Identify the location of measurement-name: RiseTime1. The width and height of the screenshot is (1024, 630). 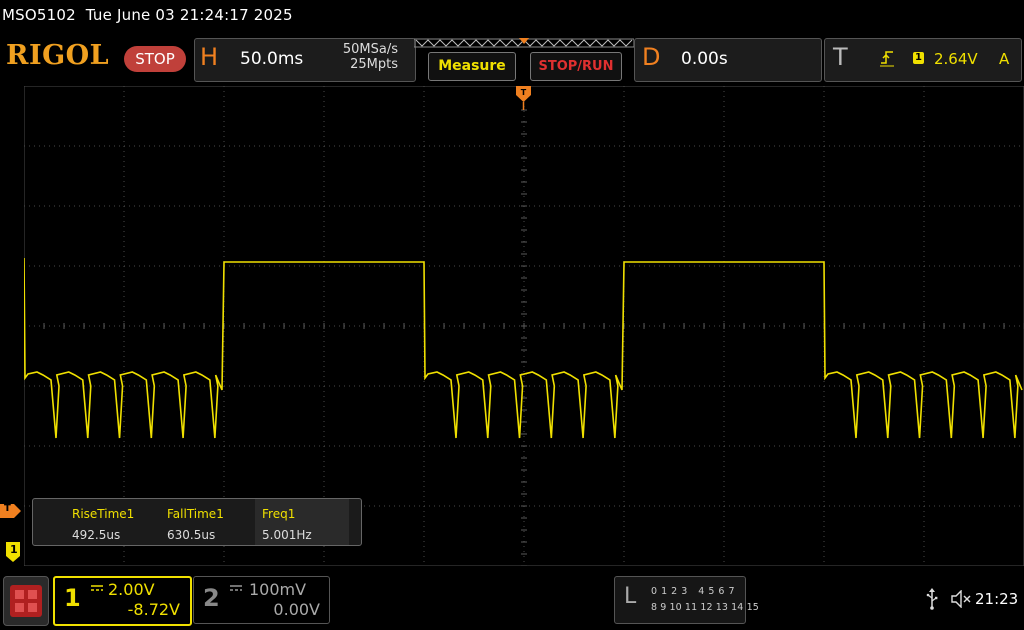
(103, 514).